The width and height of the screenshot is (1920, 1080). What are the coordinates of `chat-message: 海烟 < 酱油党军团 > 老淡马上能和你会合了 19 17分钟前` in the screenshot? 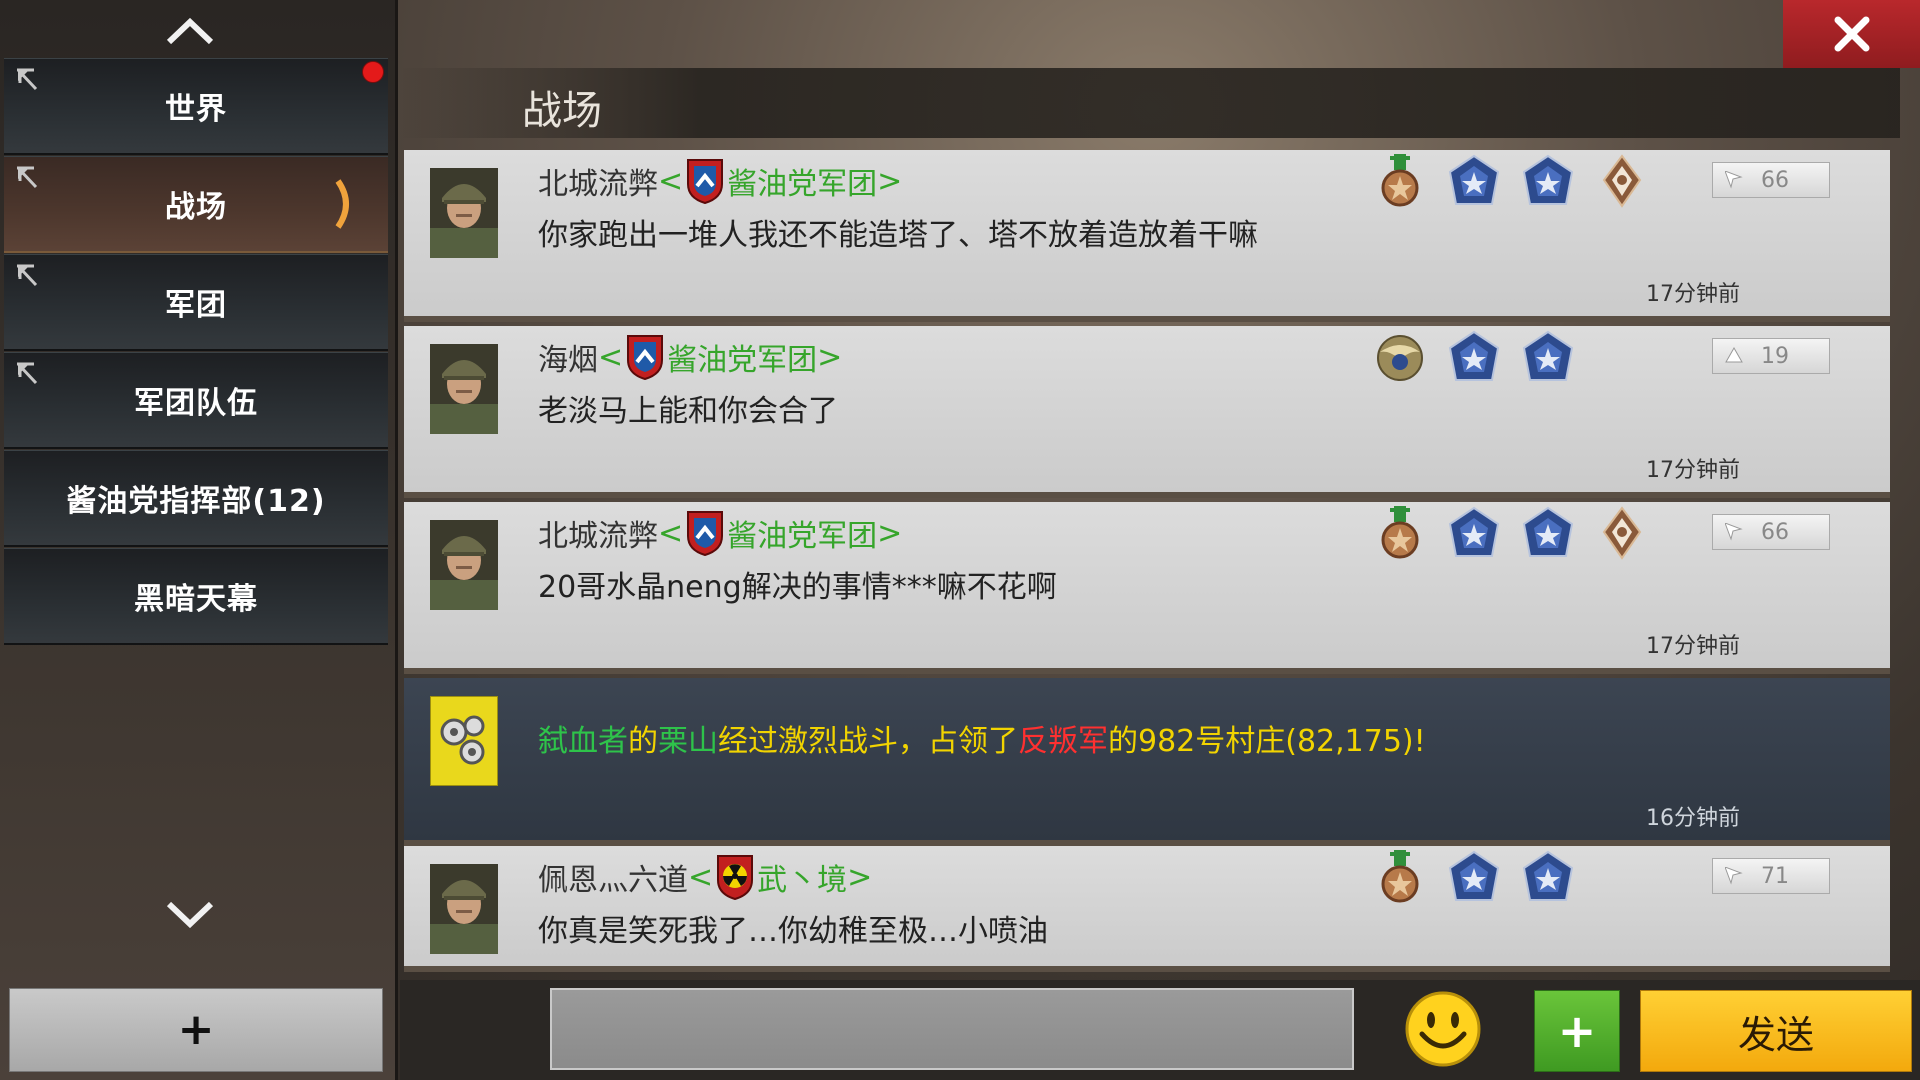 It's located at (1147, 412).